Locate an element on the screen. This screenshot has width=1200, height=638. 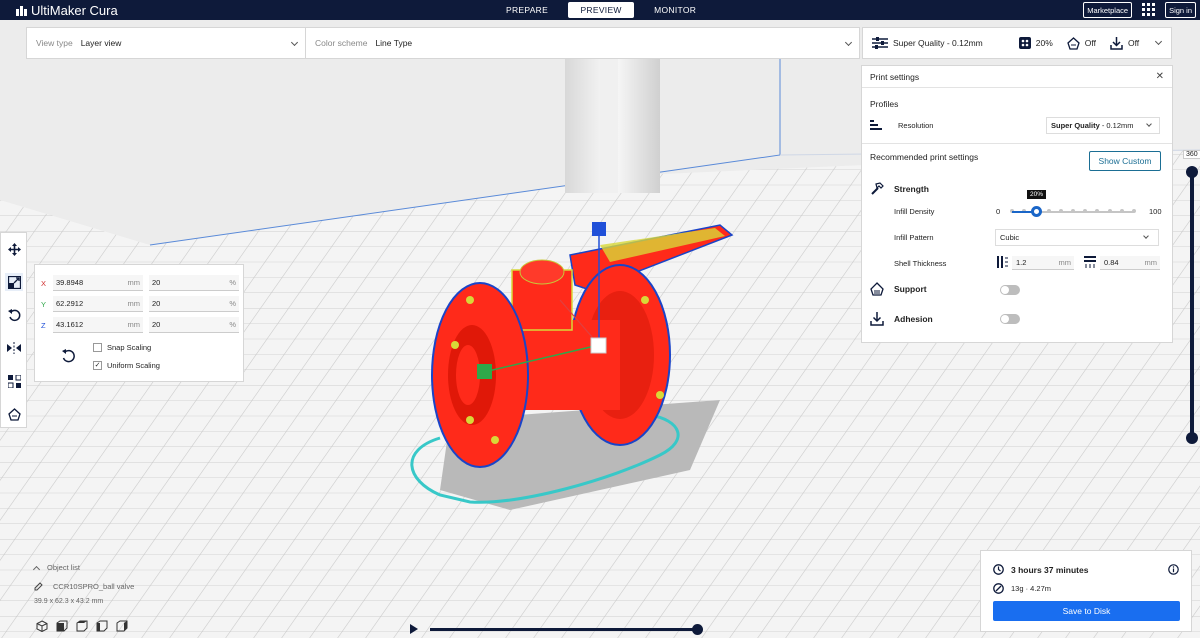
y-size-field: 62.2912 mm is located at coordinates (98, 304).